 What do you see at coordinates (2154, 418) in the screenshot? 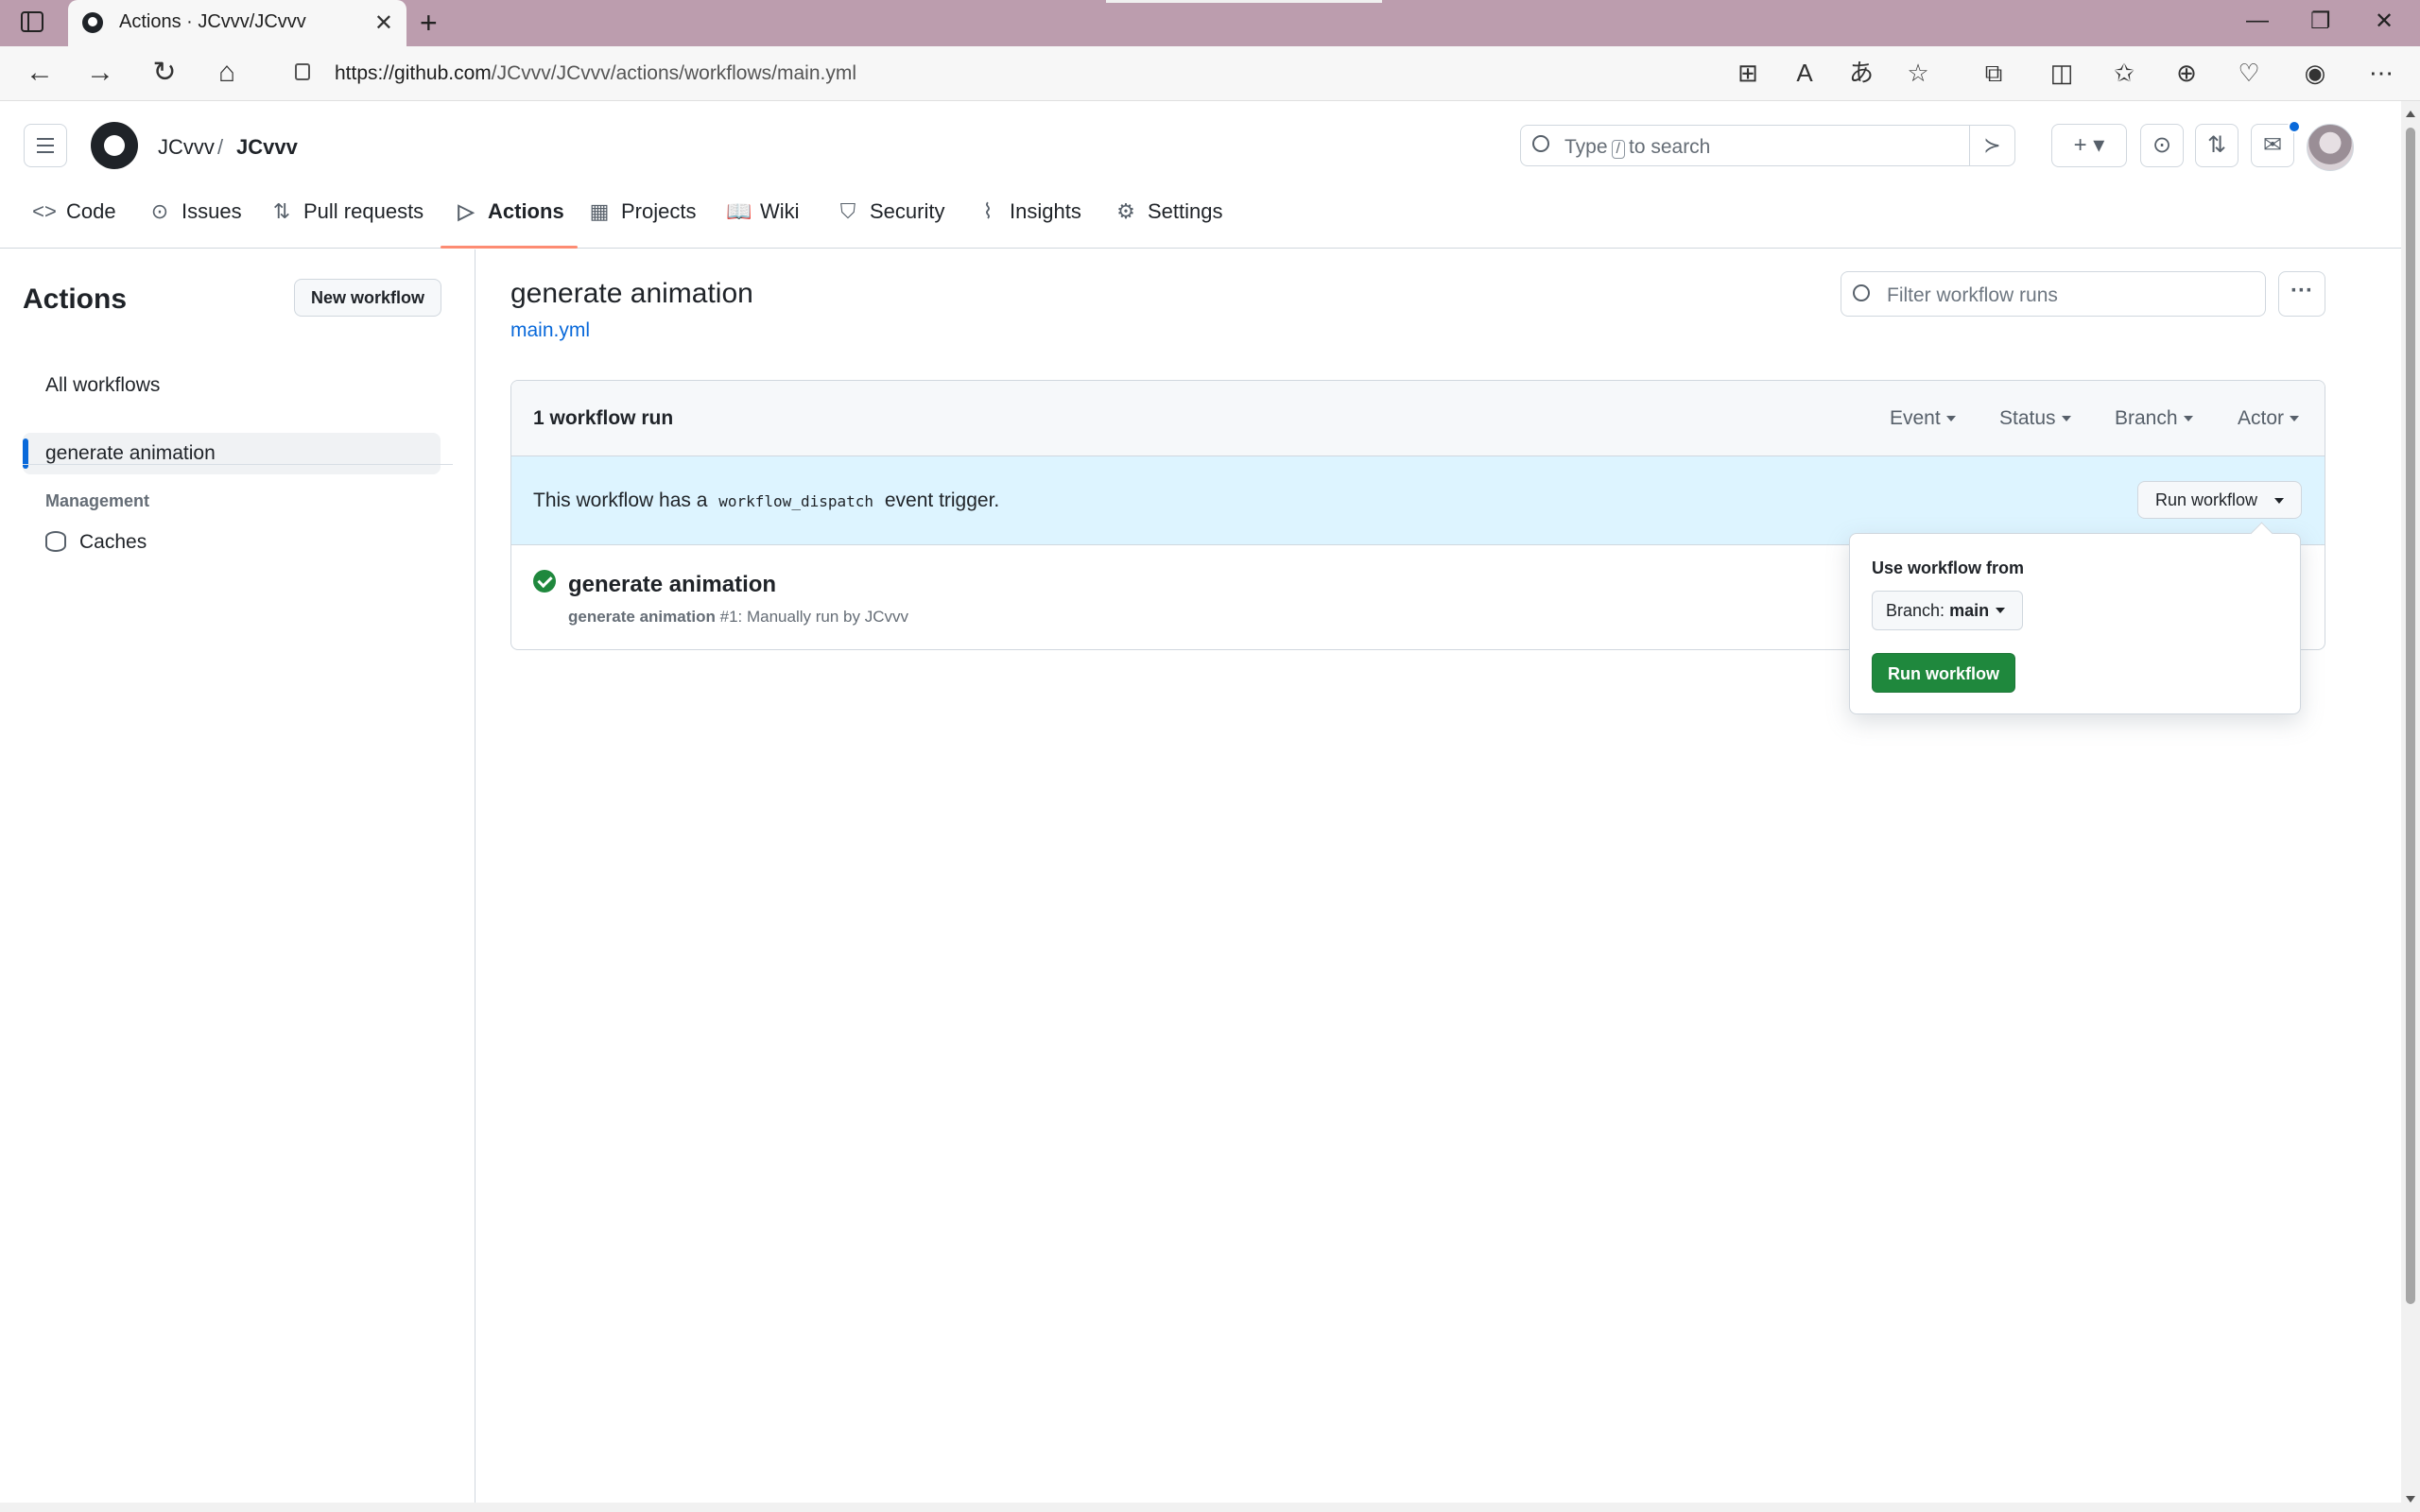
I see `branch-filter-dropdown: Branch` at bounding box center [2154, 418].